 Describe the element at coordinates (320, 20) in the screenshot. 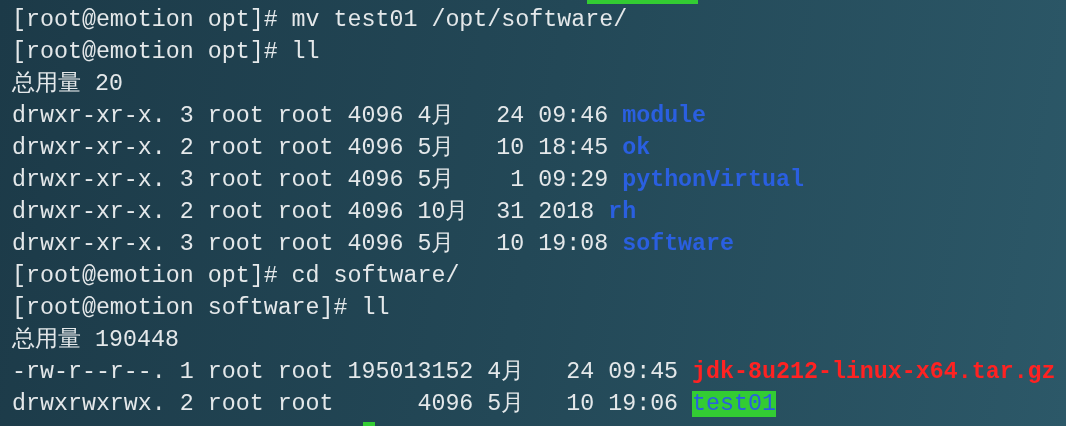

I see `terminal-line: [root@emotion opt]# mv test01 /opt/software/` at that location.